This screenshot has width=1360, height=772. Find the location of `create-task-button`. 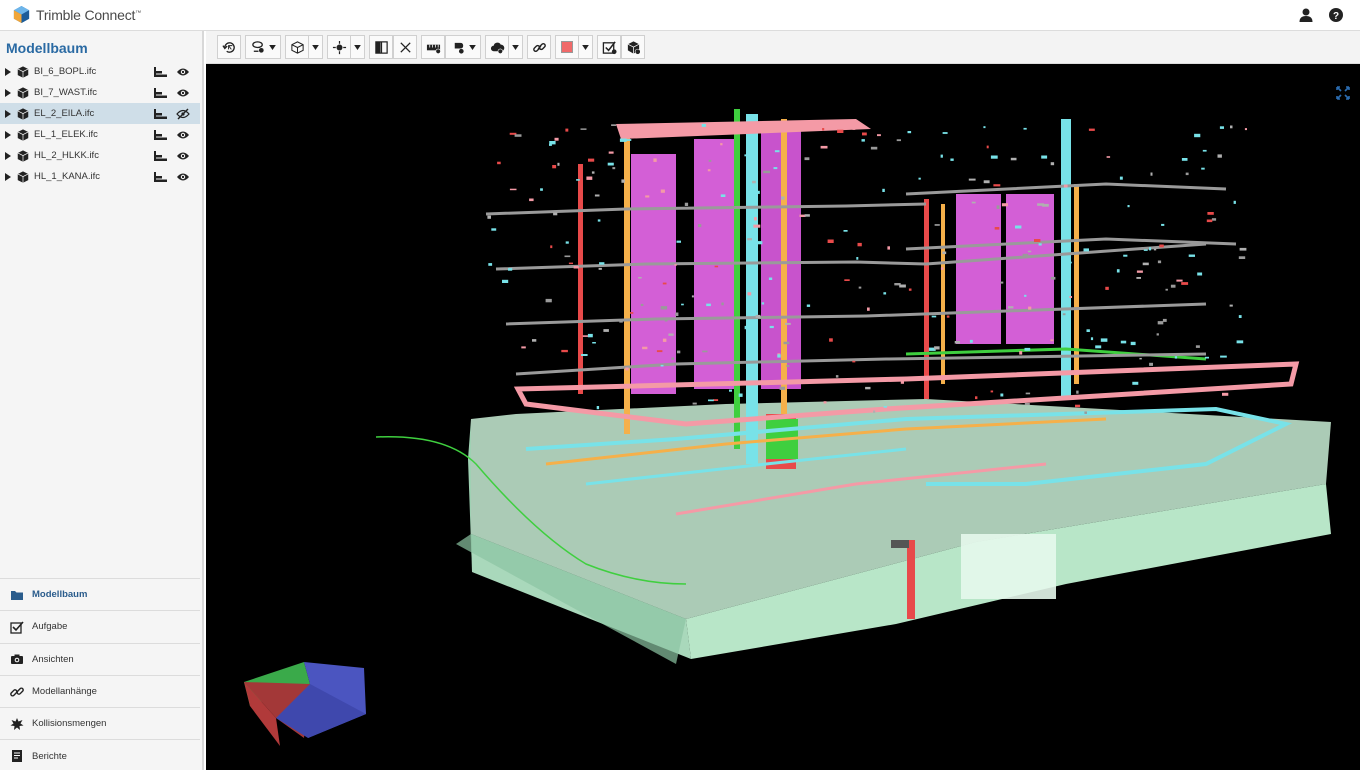

create-task-button is located at coordinates (609, 47).